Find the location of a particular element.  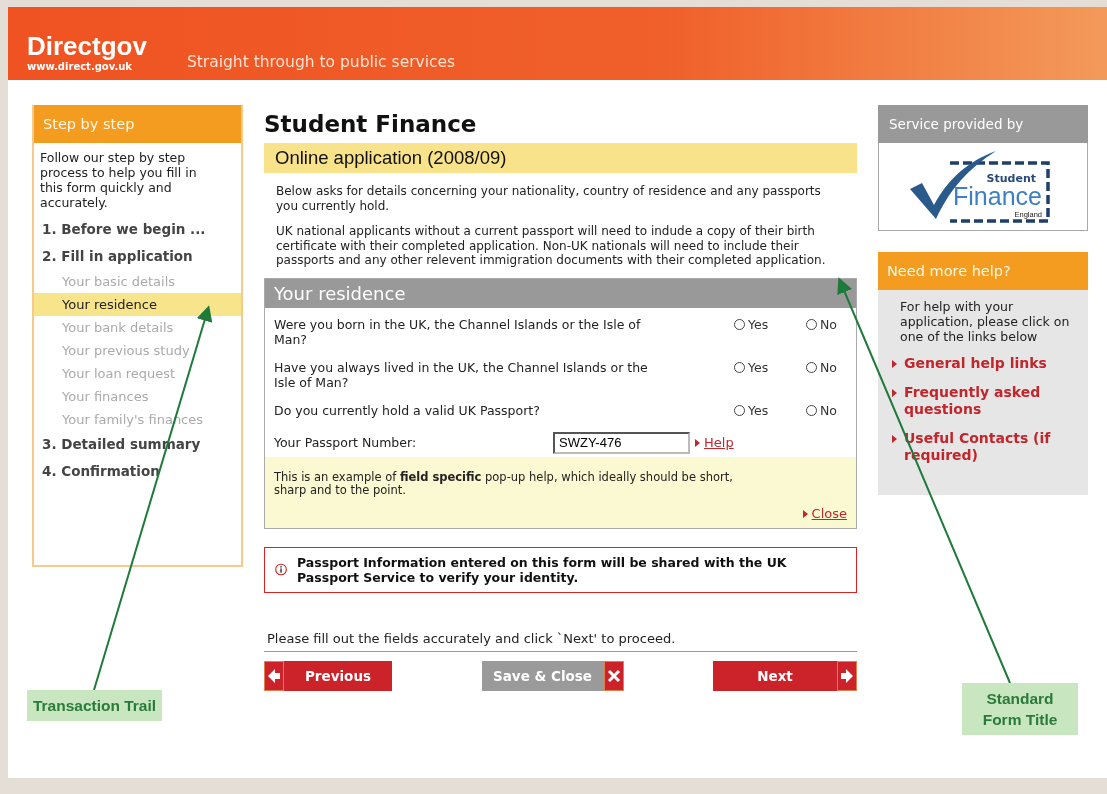

arrow-right-icon is located at coordinates (847, 675).